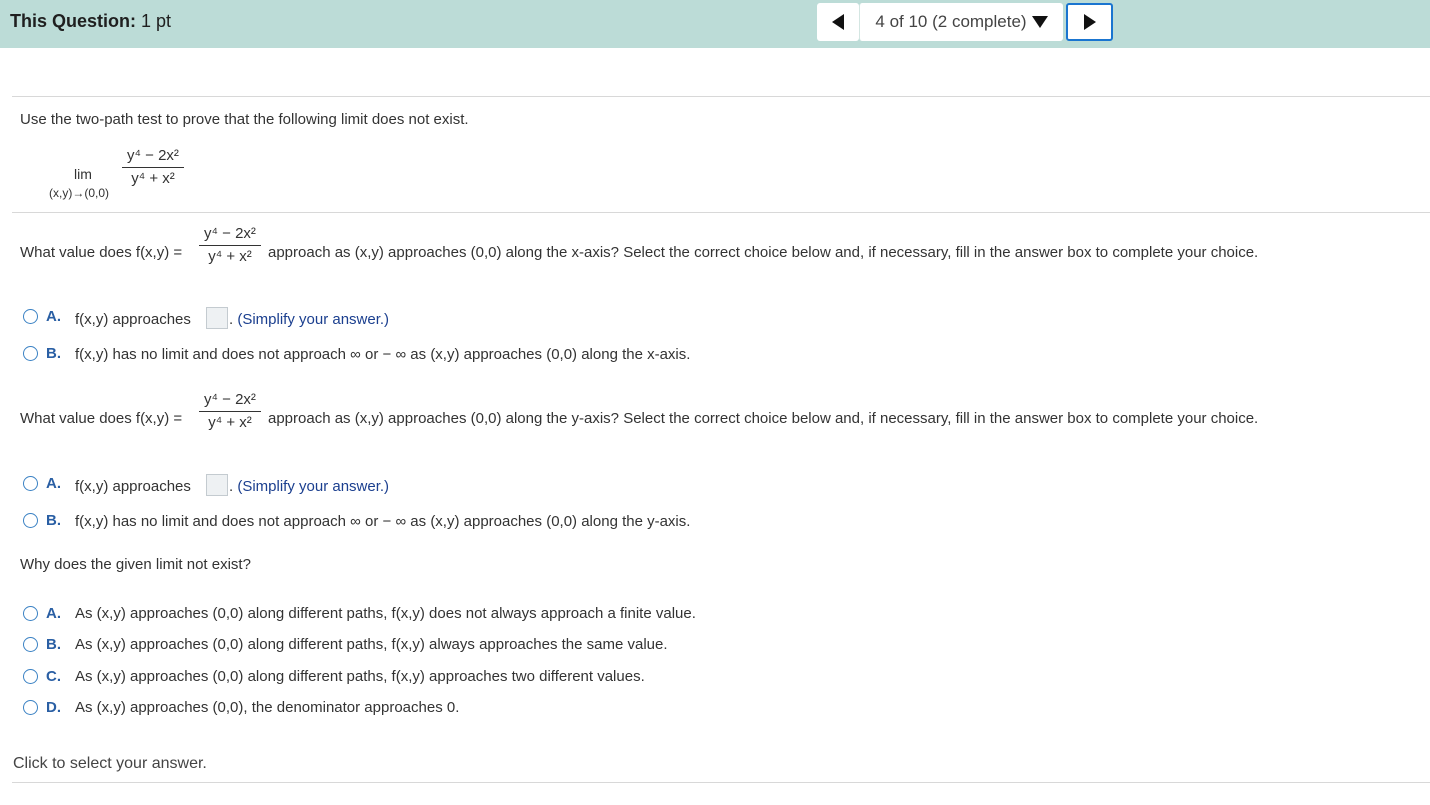 The height and width of the screenshot is (805, 1430). I want to click on q1-fraction: y⁴ − 2x² y⁴ + x², so click(230, 245).